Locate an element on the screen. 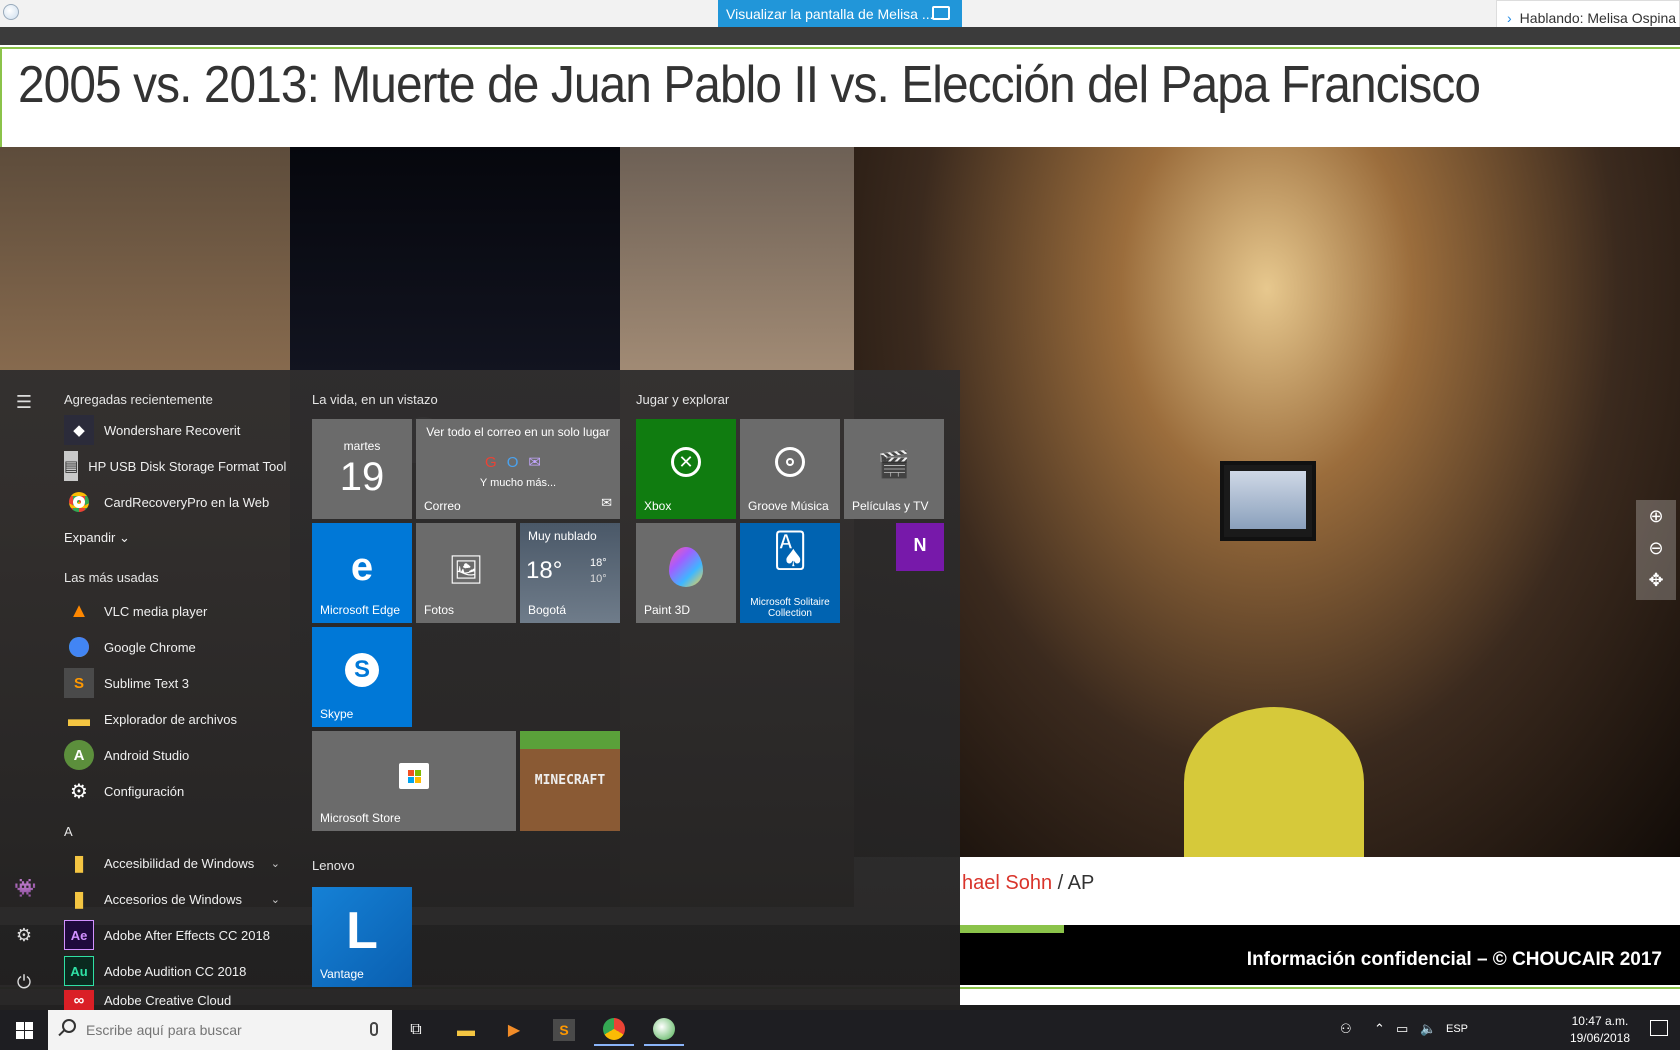 This screenshot has height=1050, width=1680. vantage-tile: L Vantage is located at coordinates (362, 937).